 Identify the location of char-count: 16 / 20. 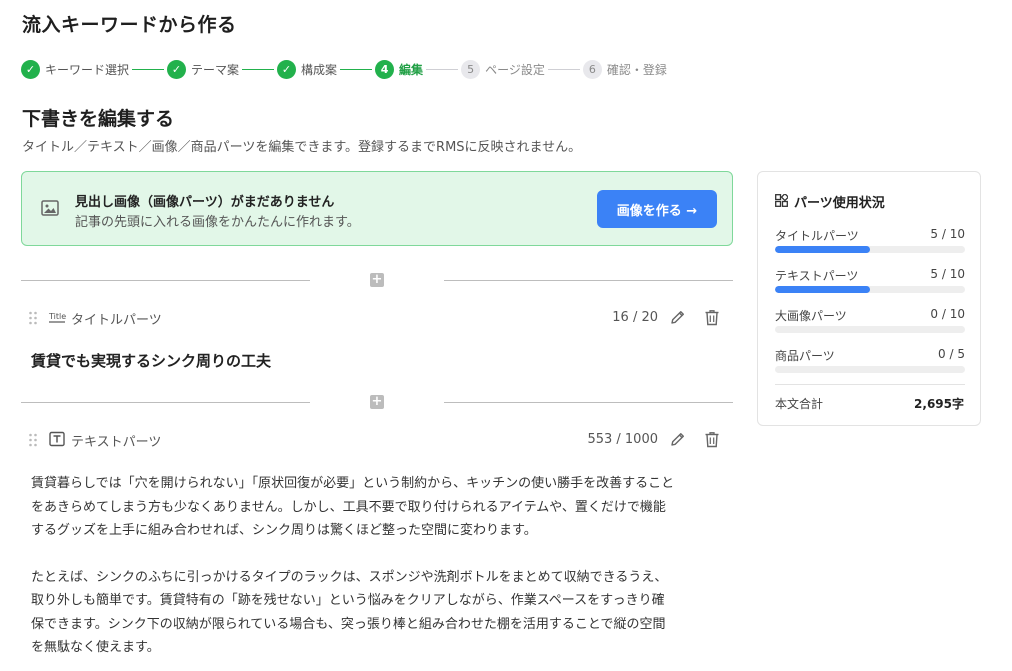
(635, 317).